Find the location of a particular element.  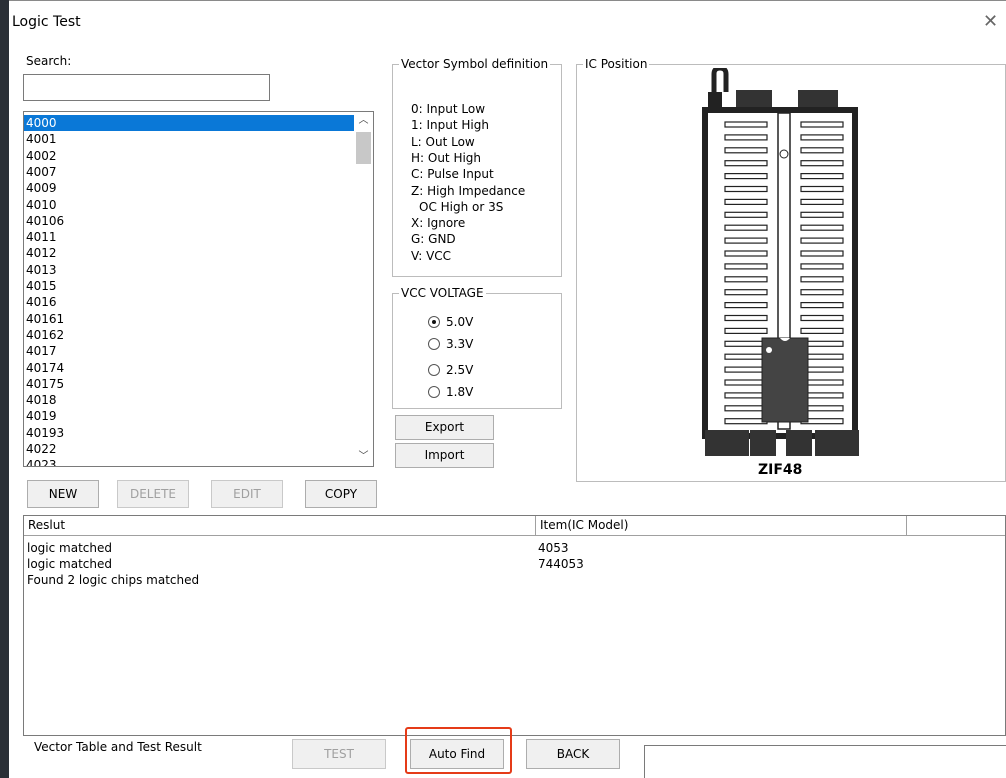

close-icon: ✕ is located at coordinates (990, 22).